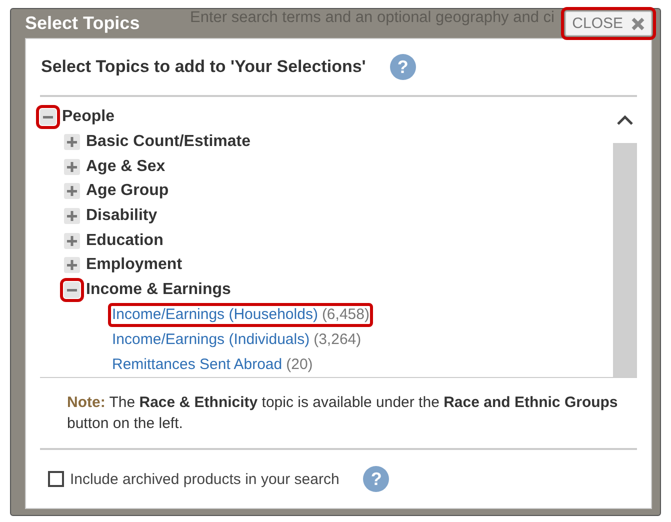 This screenshot has height=522, width=671. I want to click on tree-item-label: Basic Count/Estimate, so click(168, 142).